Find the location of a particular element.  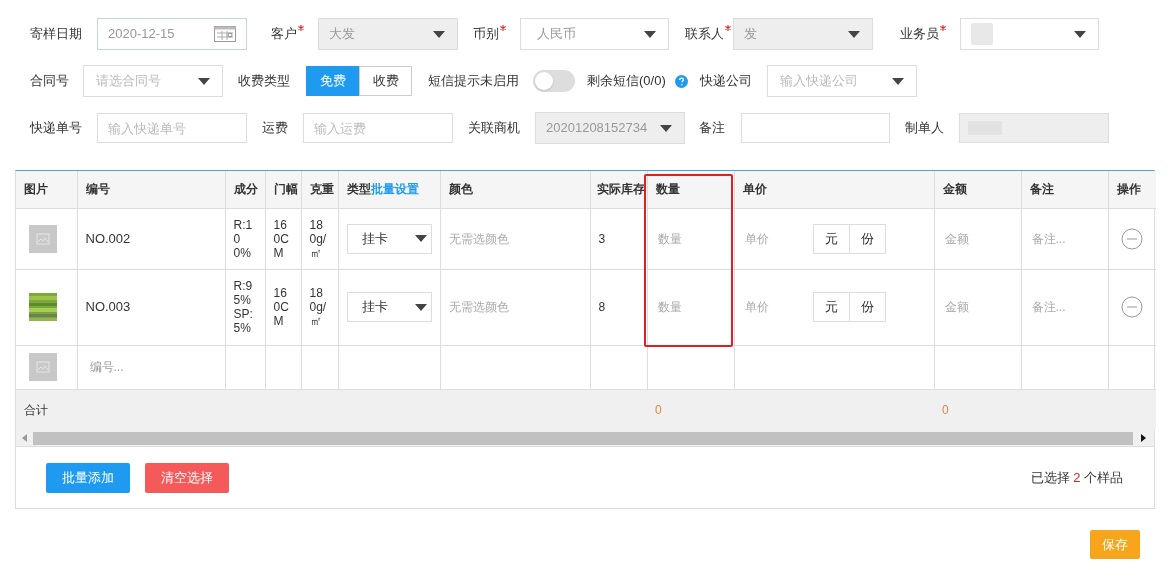

table-cell: R:95% SP:5% is located at coordinates (243, 307).